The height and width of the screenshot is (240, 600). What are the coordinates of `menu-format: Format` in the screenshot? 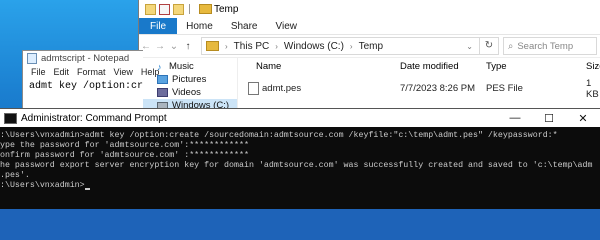 It's located at (91, 72).